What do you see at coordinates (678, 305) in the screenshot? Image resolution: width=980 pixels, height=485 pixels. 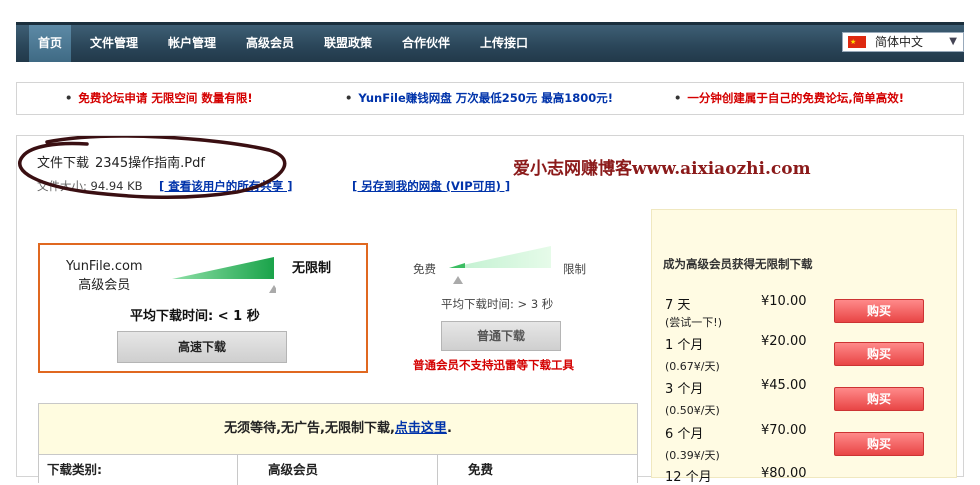 I see `plan-duration: 7 天` at bounding box center [678, 305].